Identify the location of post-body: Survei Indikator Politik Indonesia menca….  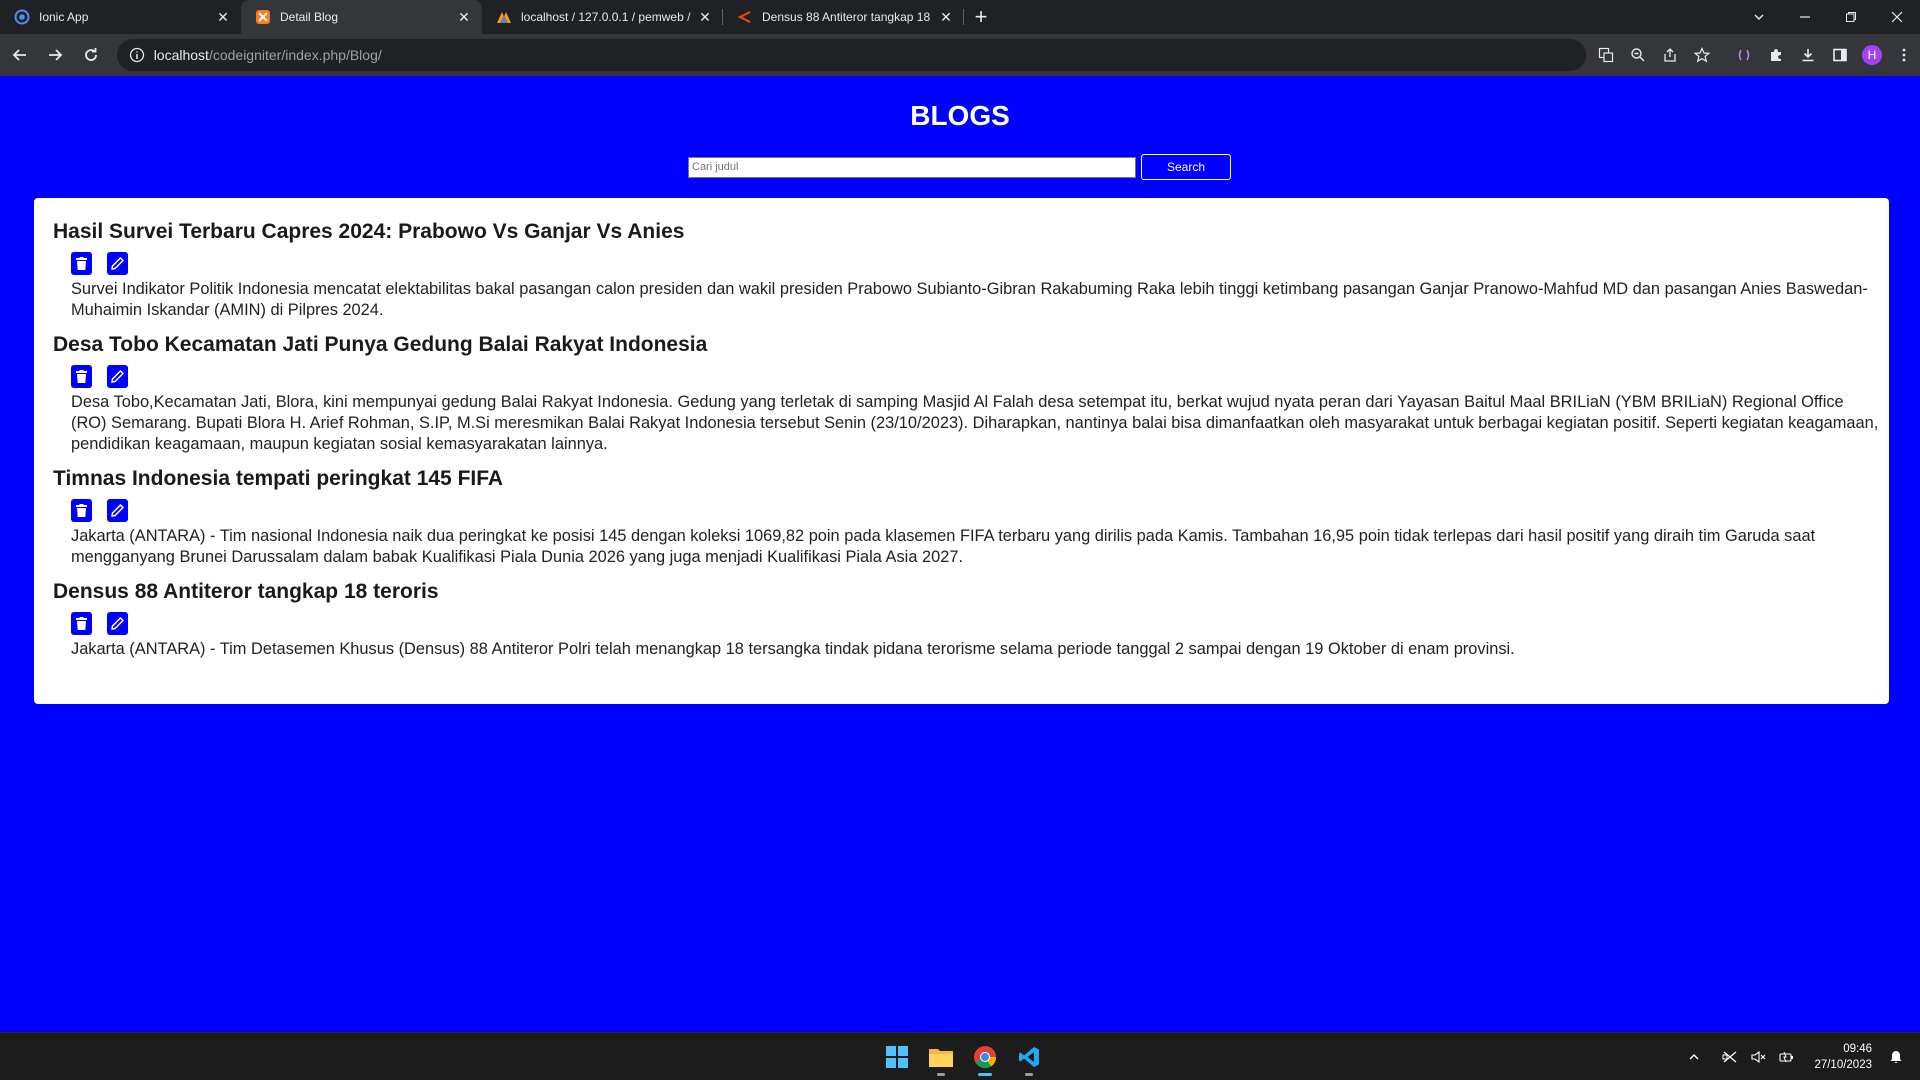
(969, 299).